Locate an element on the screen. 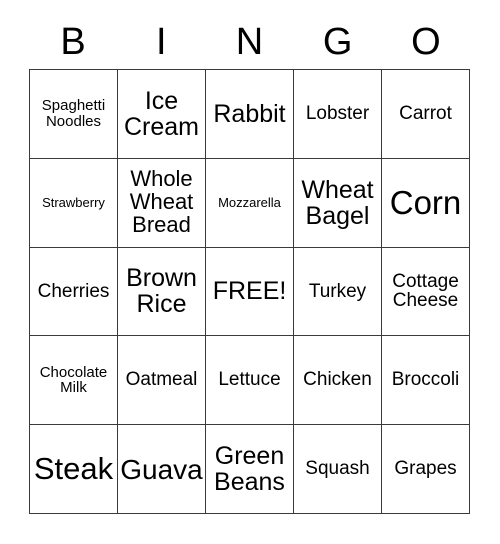  bingo-cell: Chocolate Milk is located at coordinates (74, 381).